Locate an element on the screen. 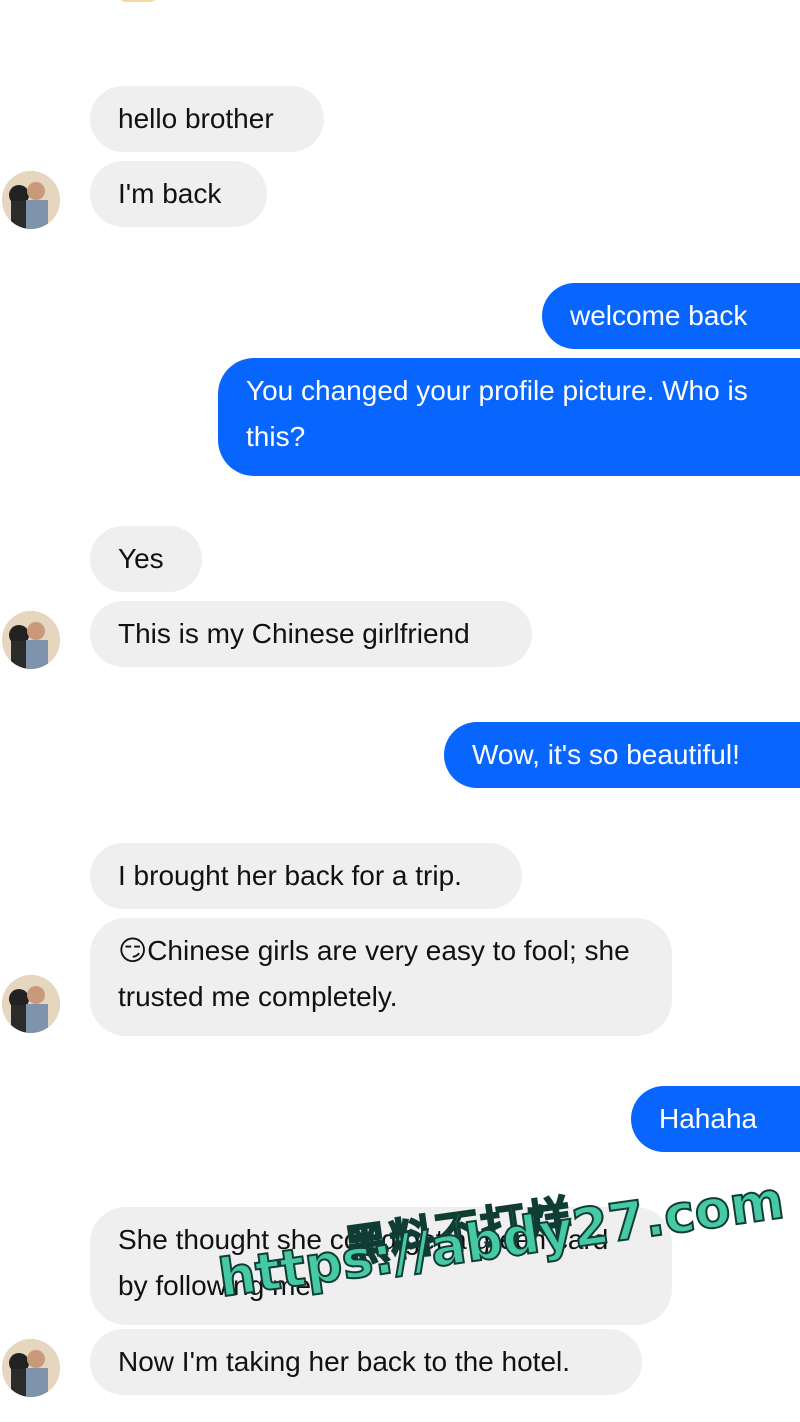 The height and width of the screenshot is (1422, 800). message-bubble-incoming: I'm back is located at coordinates (178, 194).